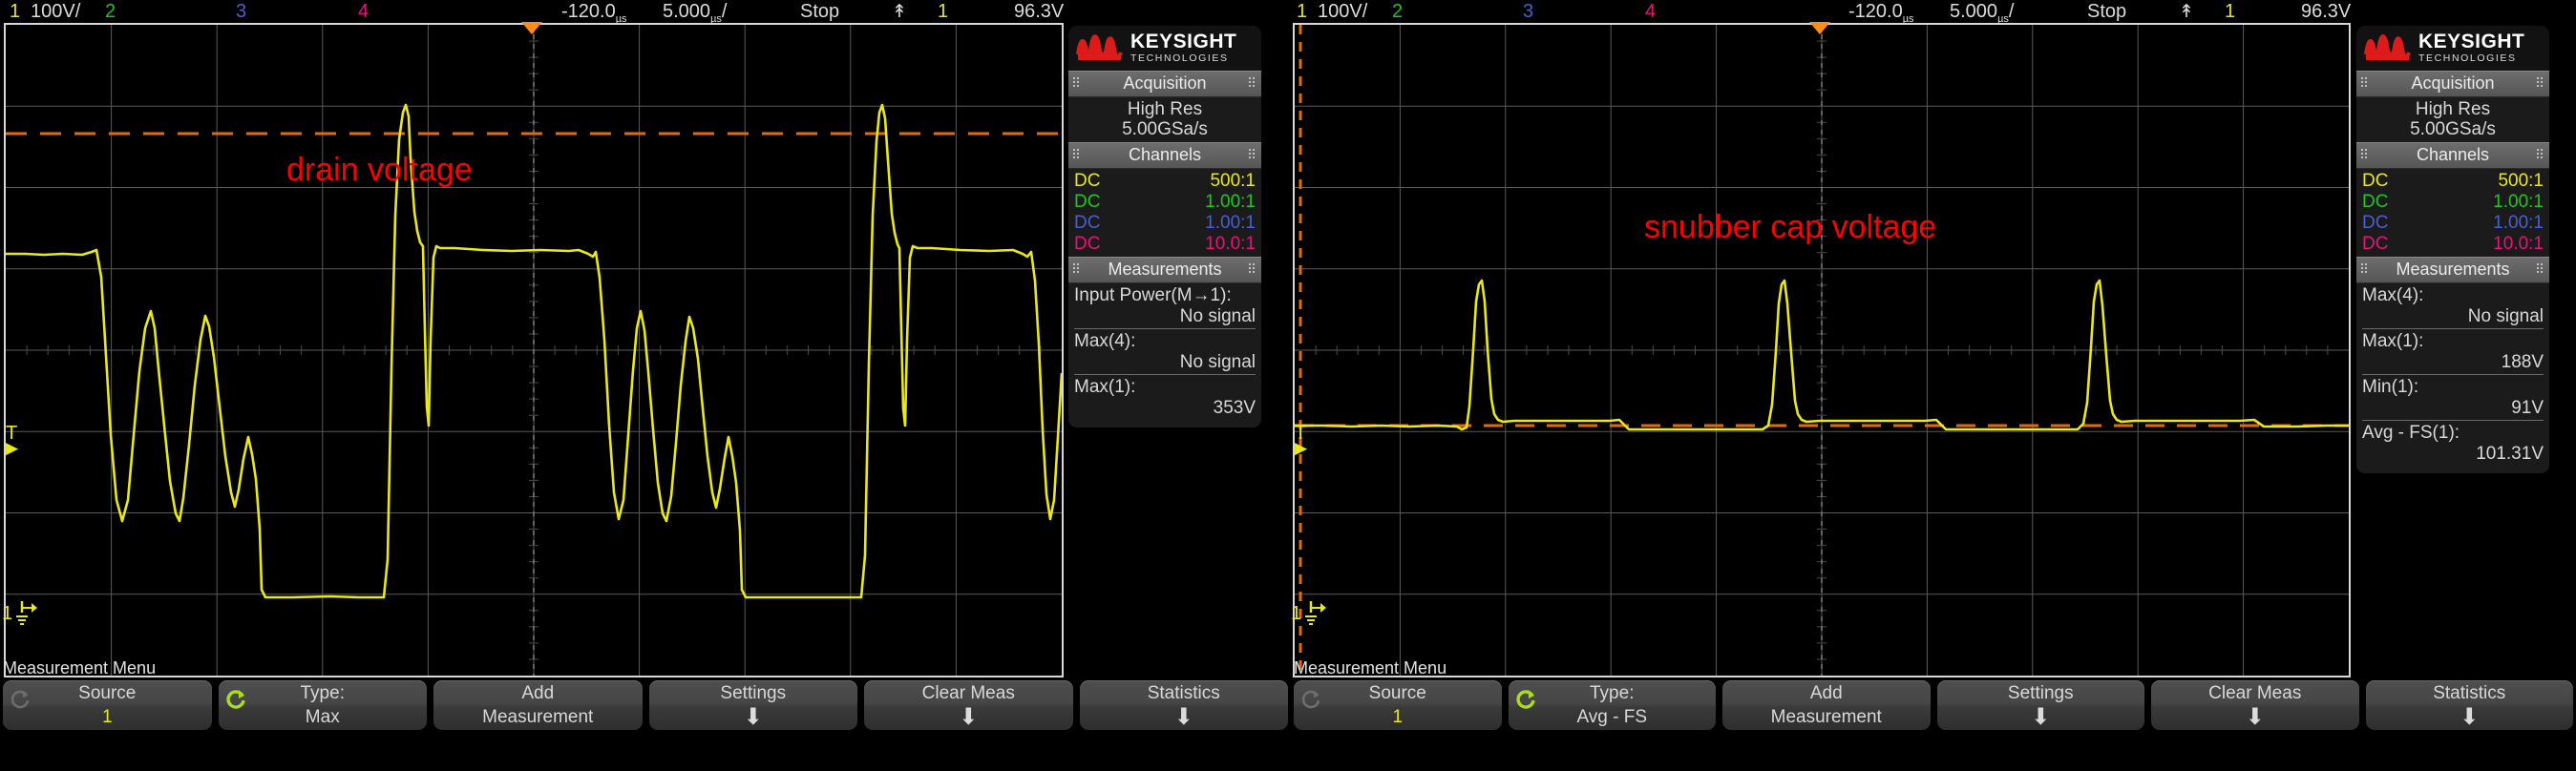 Image resolution: width=2576 pixels, height=771 pixels. Describe the element at coordinates (1105, 387) in the screenshot. I see `measurement-label: Max(1):` at that location.